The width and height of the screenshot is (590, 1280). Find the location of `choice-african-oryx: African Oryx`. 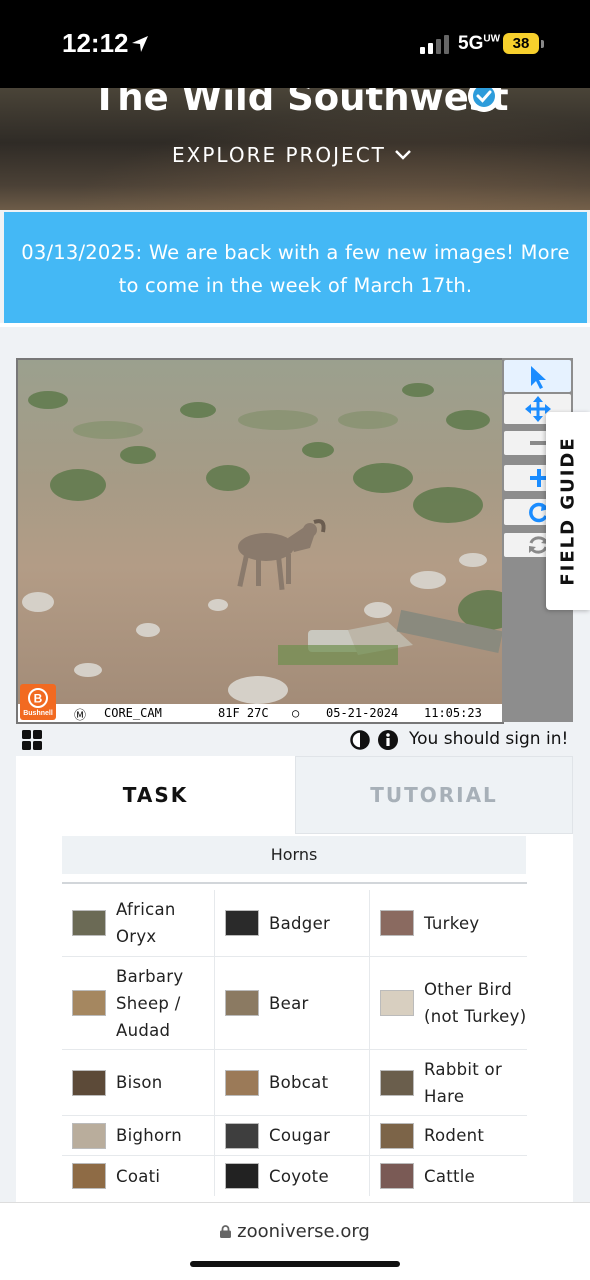

choice-african-oryx: African Oryx is located at coordinates (138, 923).